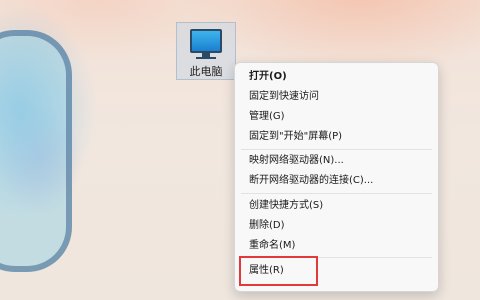 This screenshot has width=480, height=300. Describe the element at coordinates (267, 117) in the screenshot. I see `menu-item-manage: 管理(G)` at that location.